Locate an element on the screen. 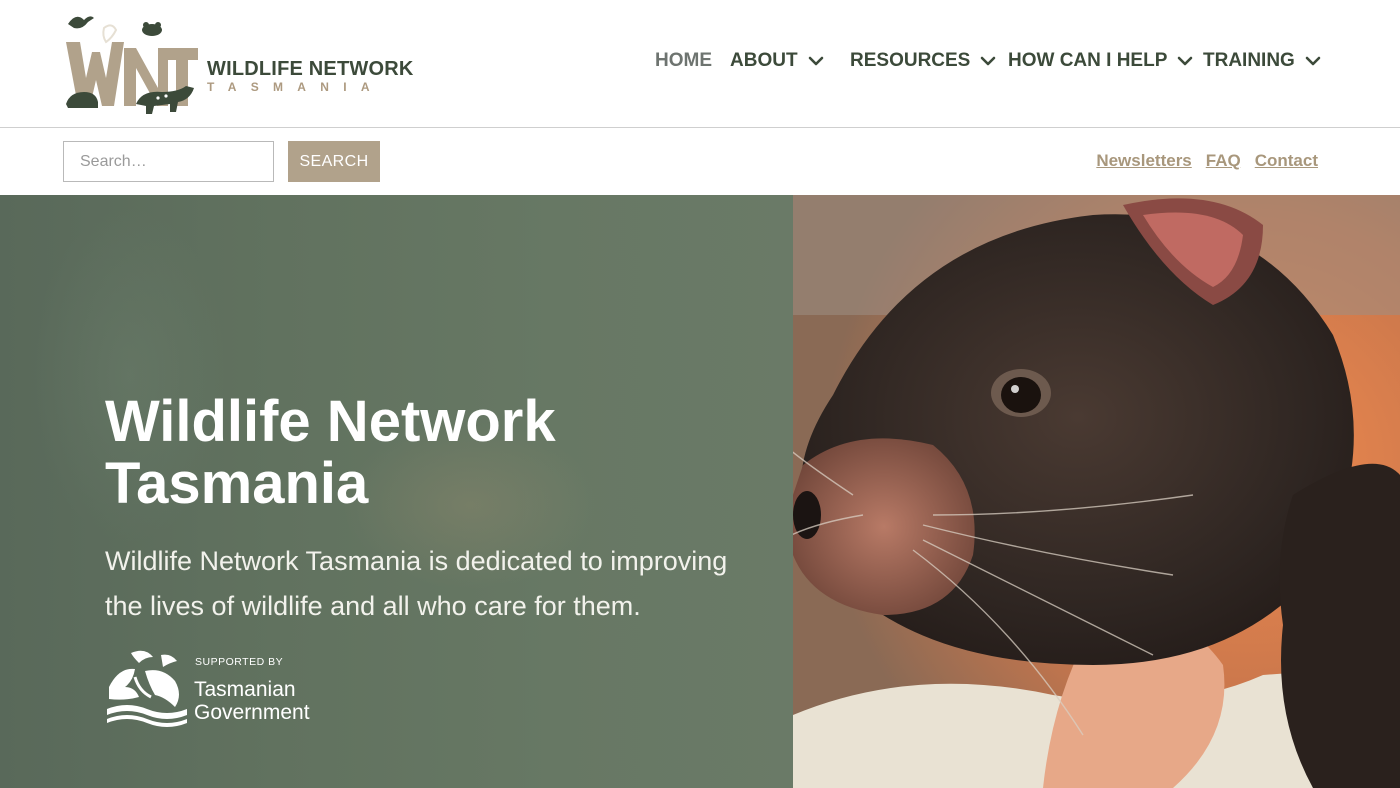 The image size is (1400, 788). nav-item-label: HOW CAN I HELP is located at coordinates (1088, 60).